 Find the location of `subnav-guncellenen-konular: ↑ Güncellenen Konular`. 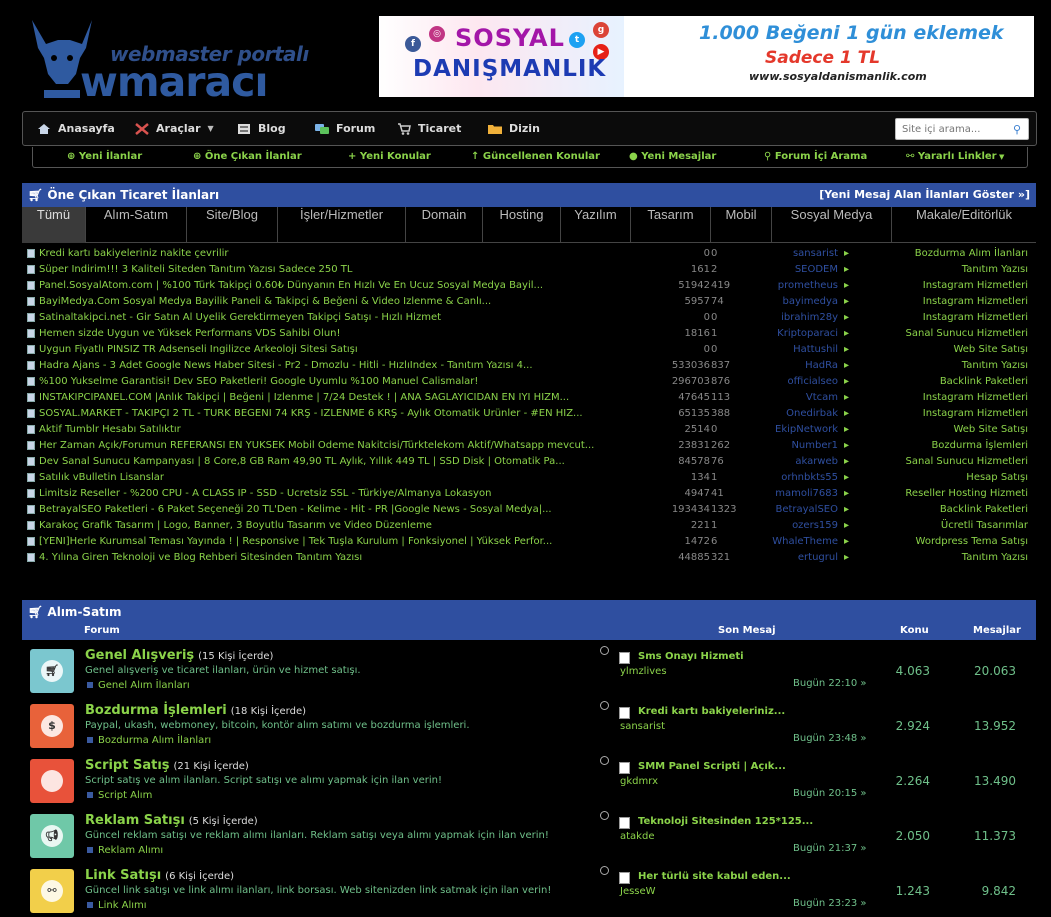

subnav-guncellenen-konular: ↑ Güncellenen Konular is located at coordinates (535, 156).